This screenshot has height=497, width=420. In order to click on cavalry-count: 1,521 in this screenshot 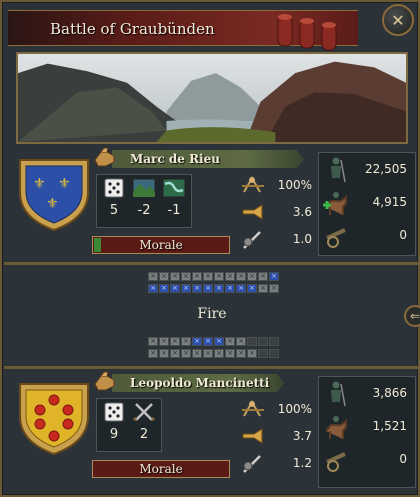, I will do `click(389, 426)`.